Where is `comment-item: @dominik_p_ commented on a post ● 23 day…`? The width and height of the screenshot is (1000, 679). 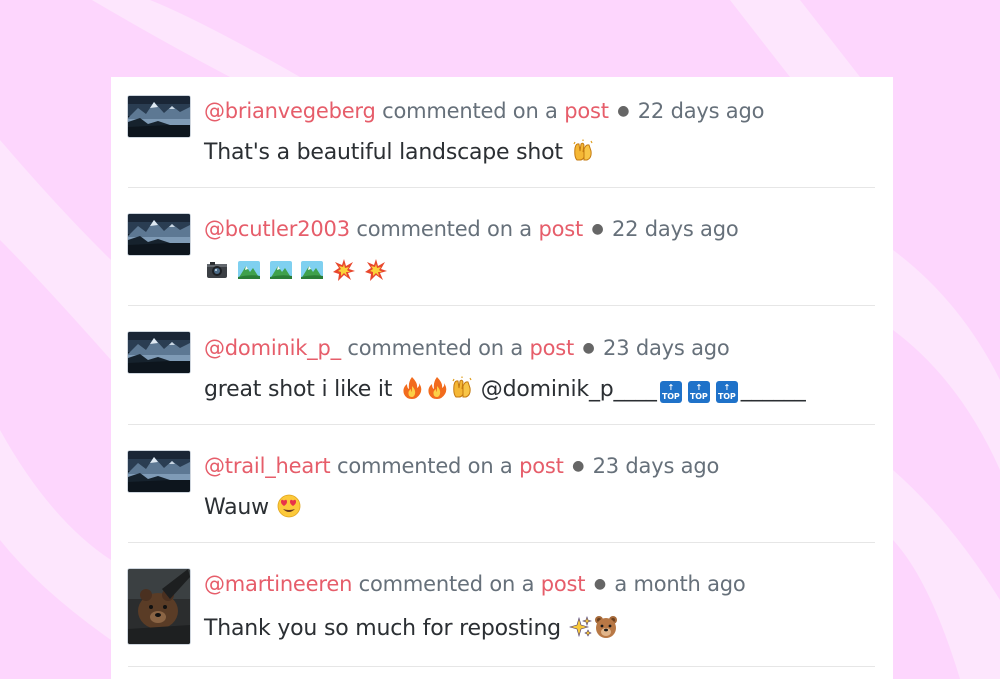 comment-item: @dominik_p_ commented on a post ● 23 day… is located at coordinates (501, 365).